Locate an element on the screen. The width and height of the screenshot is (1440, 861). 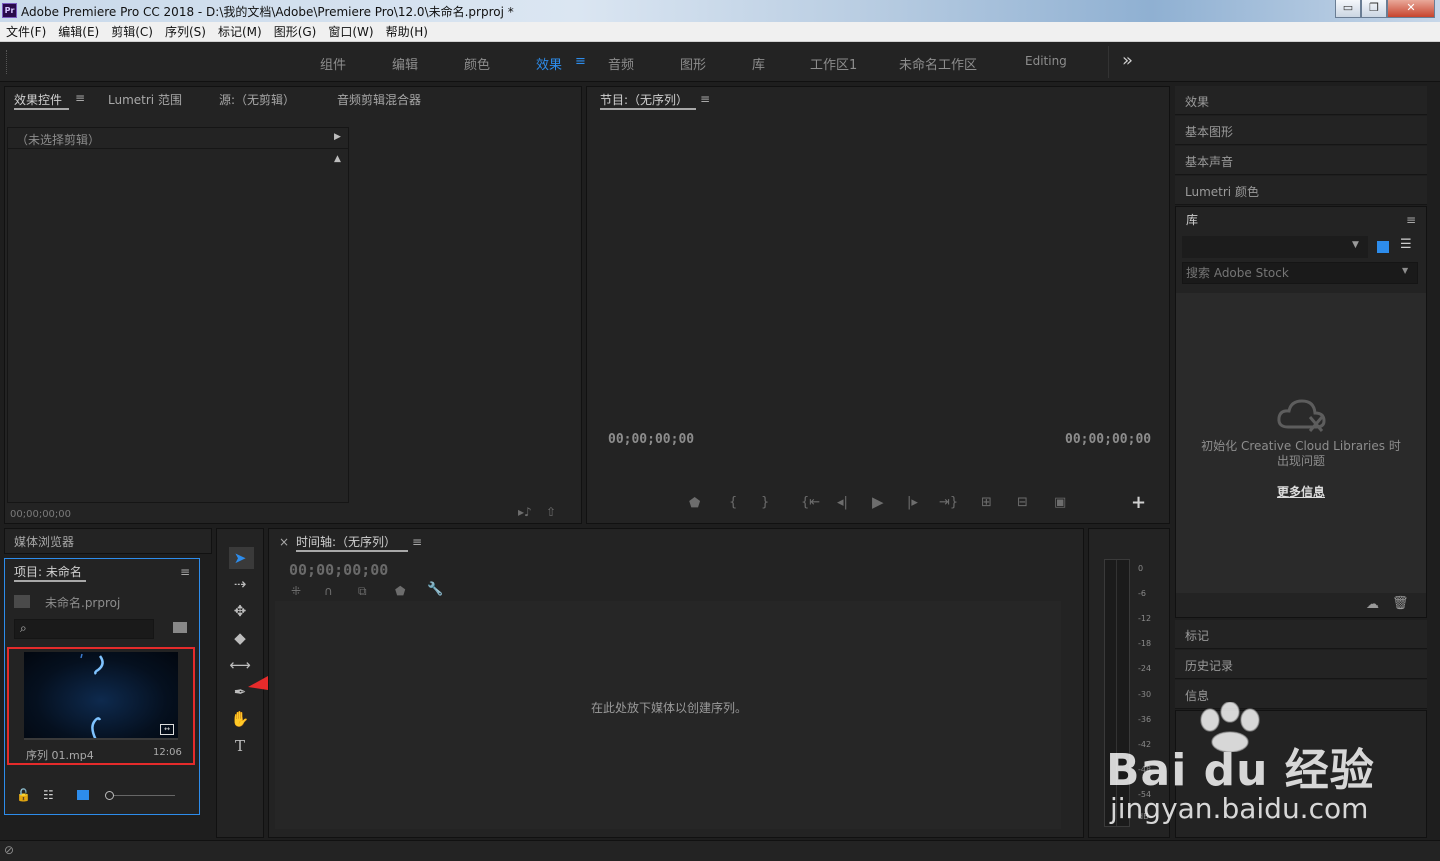
menu-clip: 剪辑(C) is located at coordinates (132, 31).